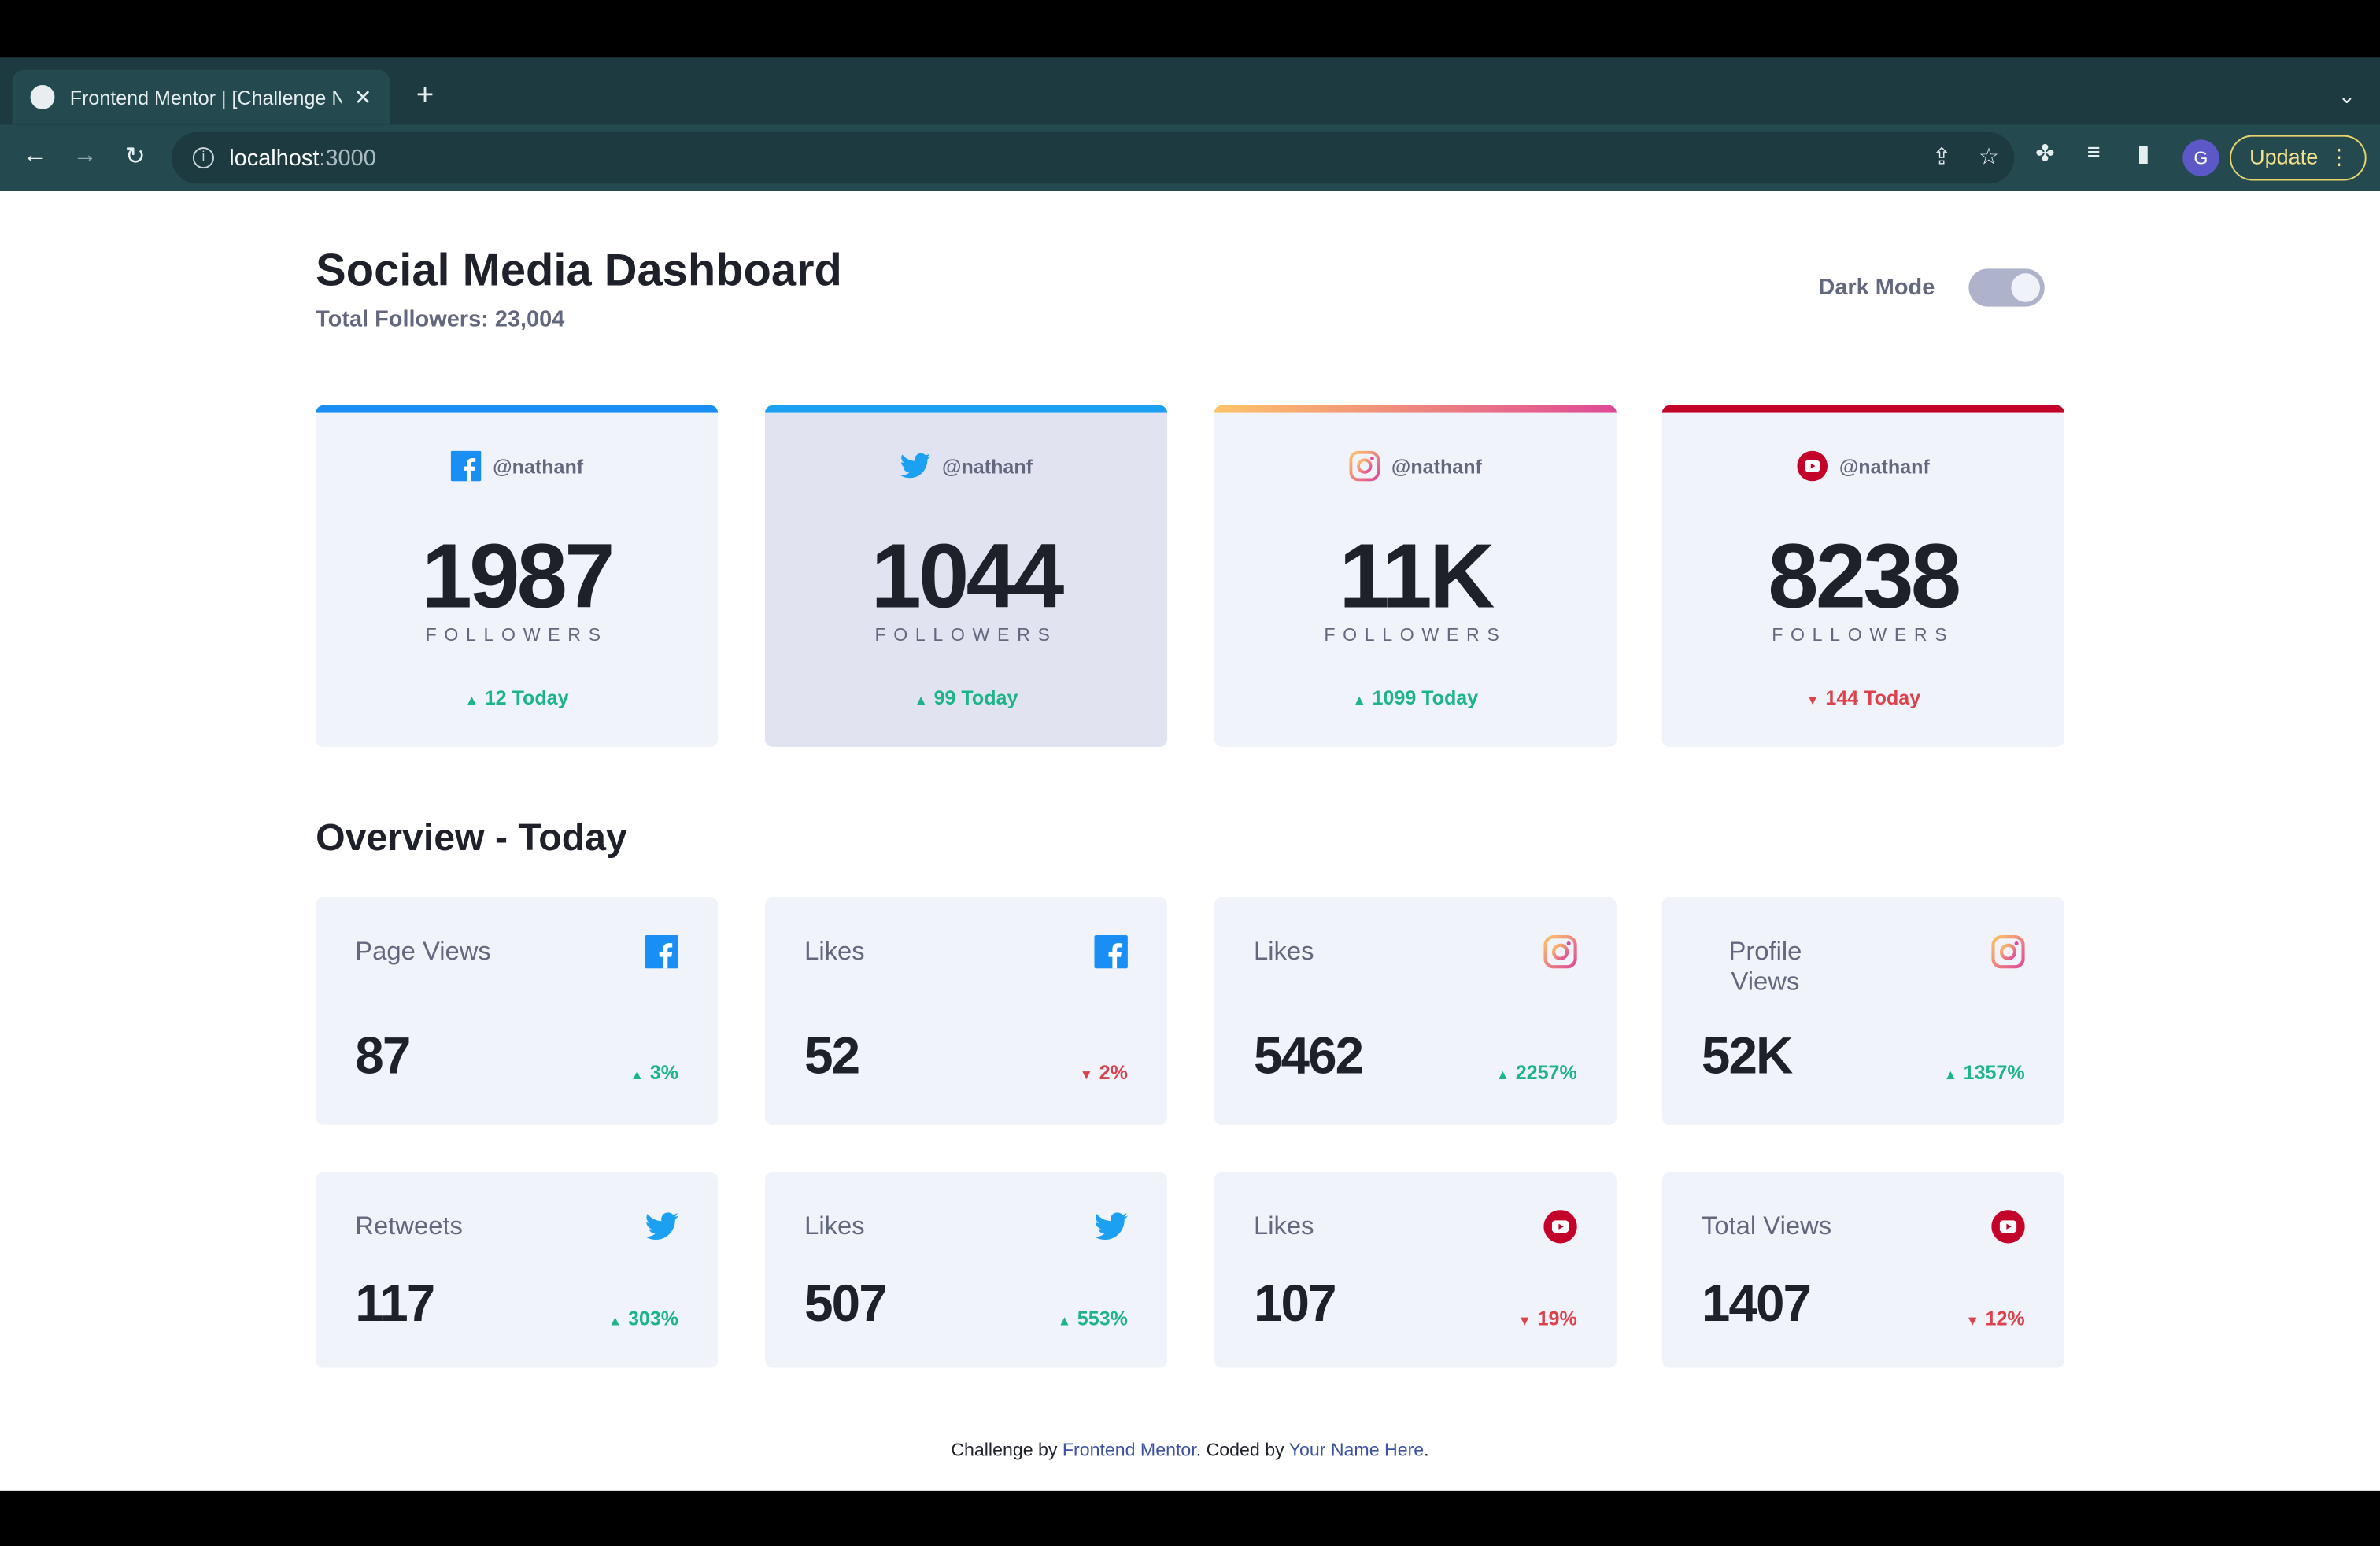 This screenshot has width=2380, height=1546. I want to click on follower-card-facebook: @nathanf 1987 FOLLOWERS ▲ 12 Today, so click(517, 576).